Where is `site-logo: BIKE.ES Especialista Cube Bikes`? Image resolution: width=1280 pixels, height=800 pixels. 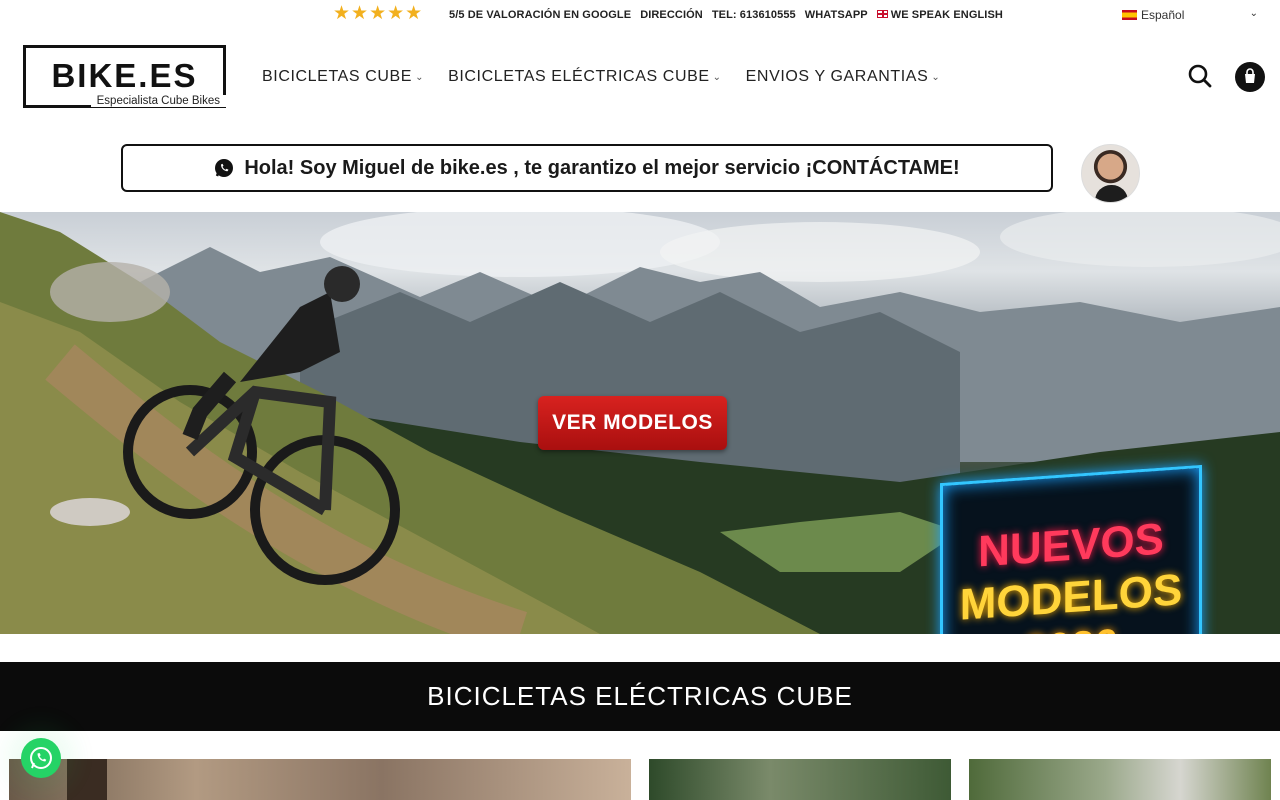
site-logo: BIKE.ES Especialista Cube Bikes is located at coordinates (124, 76).